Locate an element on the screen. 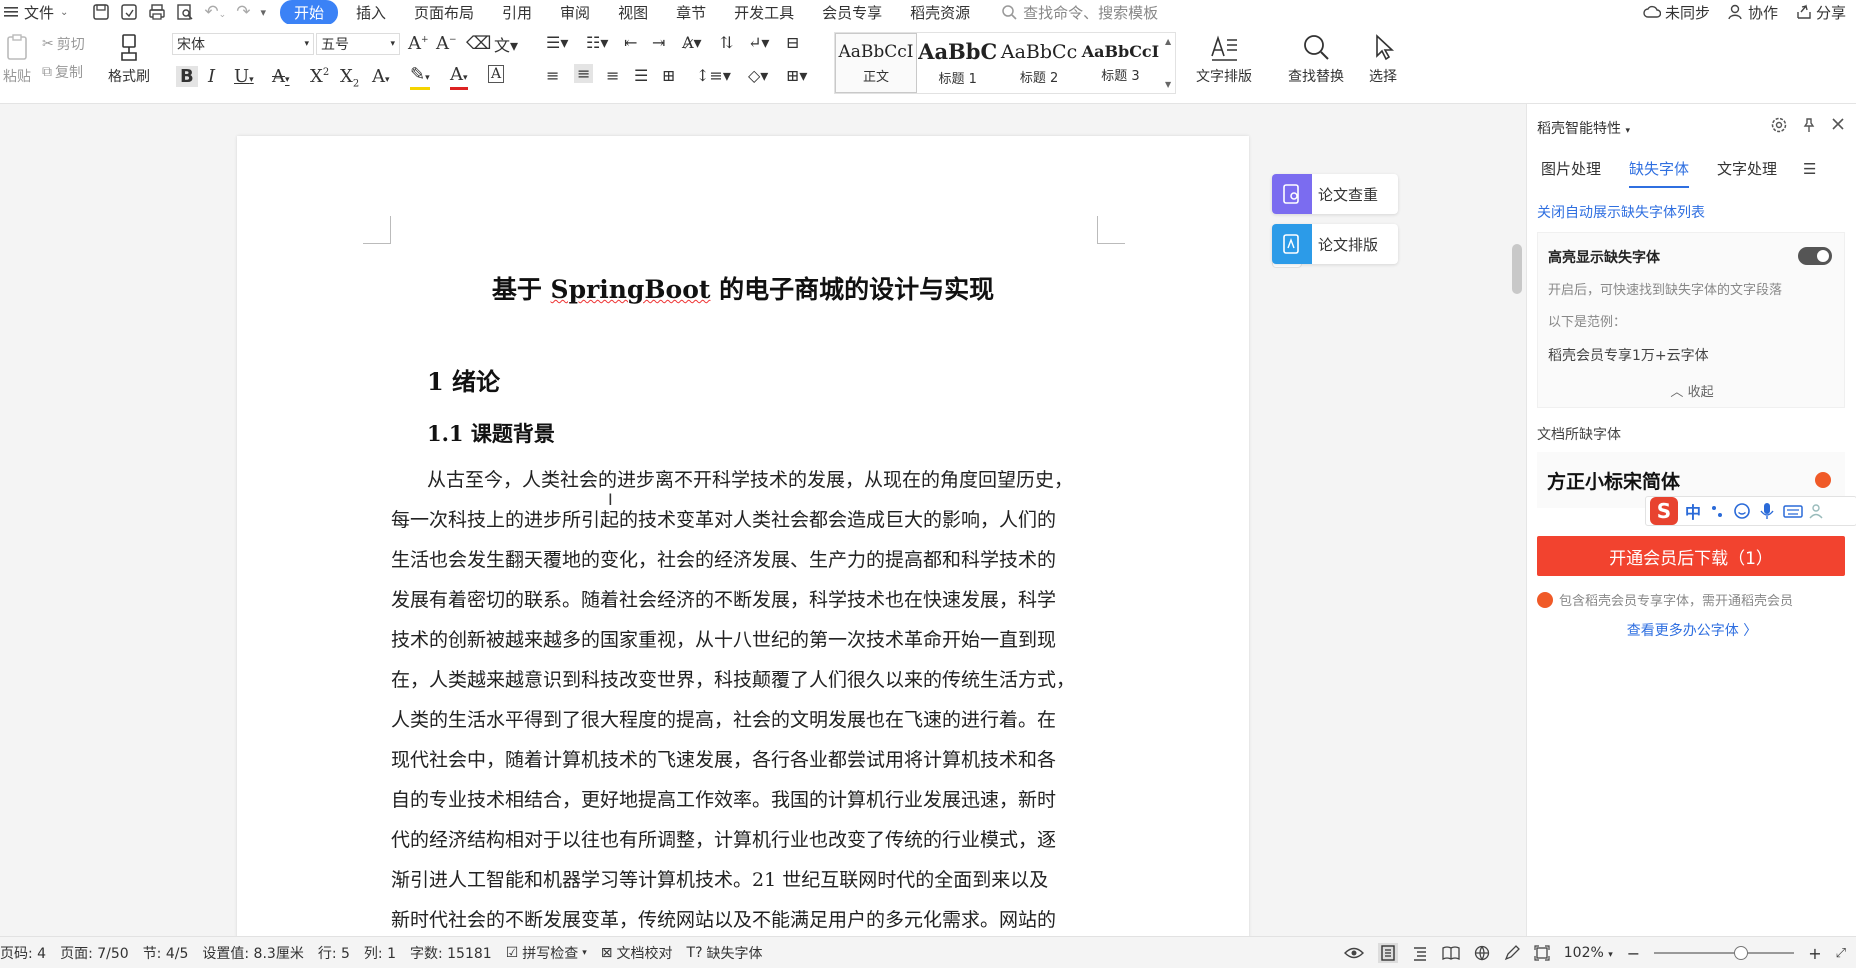 The image size is (1856, 968). text-layout-button: 文字排版 is located at coordinates (1224, 59).